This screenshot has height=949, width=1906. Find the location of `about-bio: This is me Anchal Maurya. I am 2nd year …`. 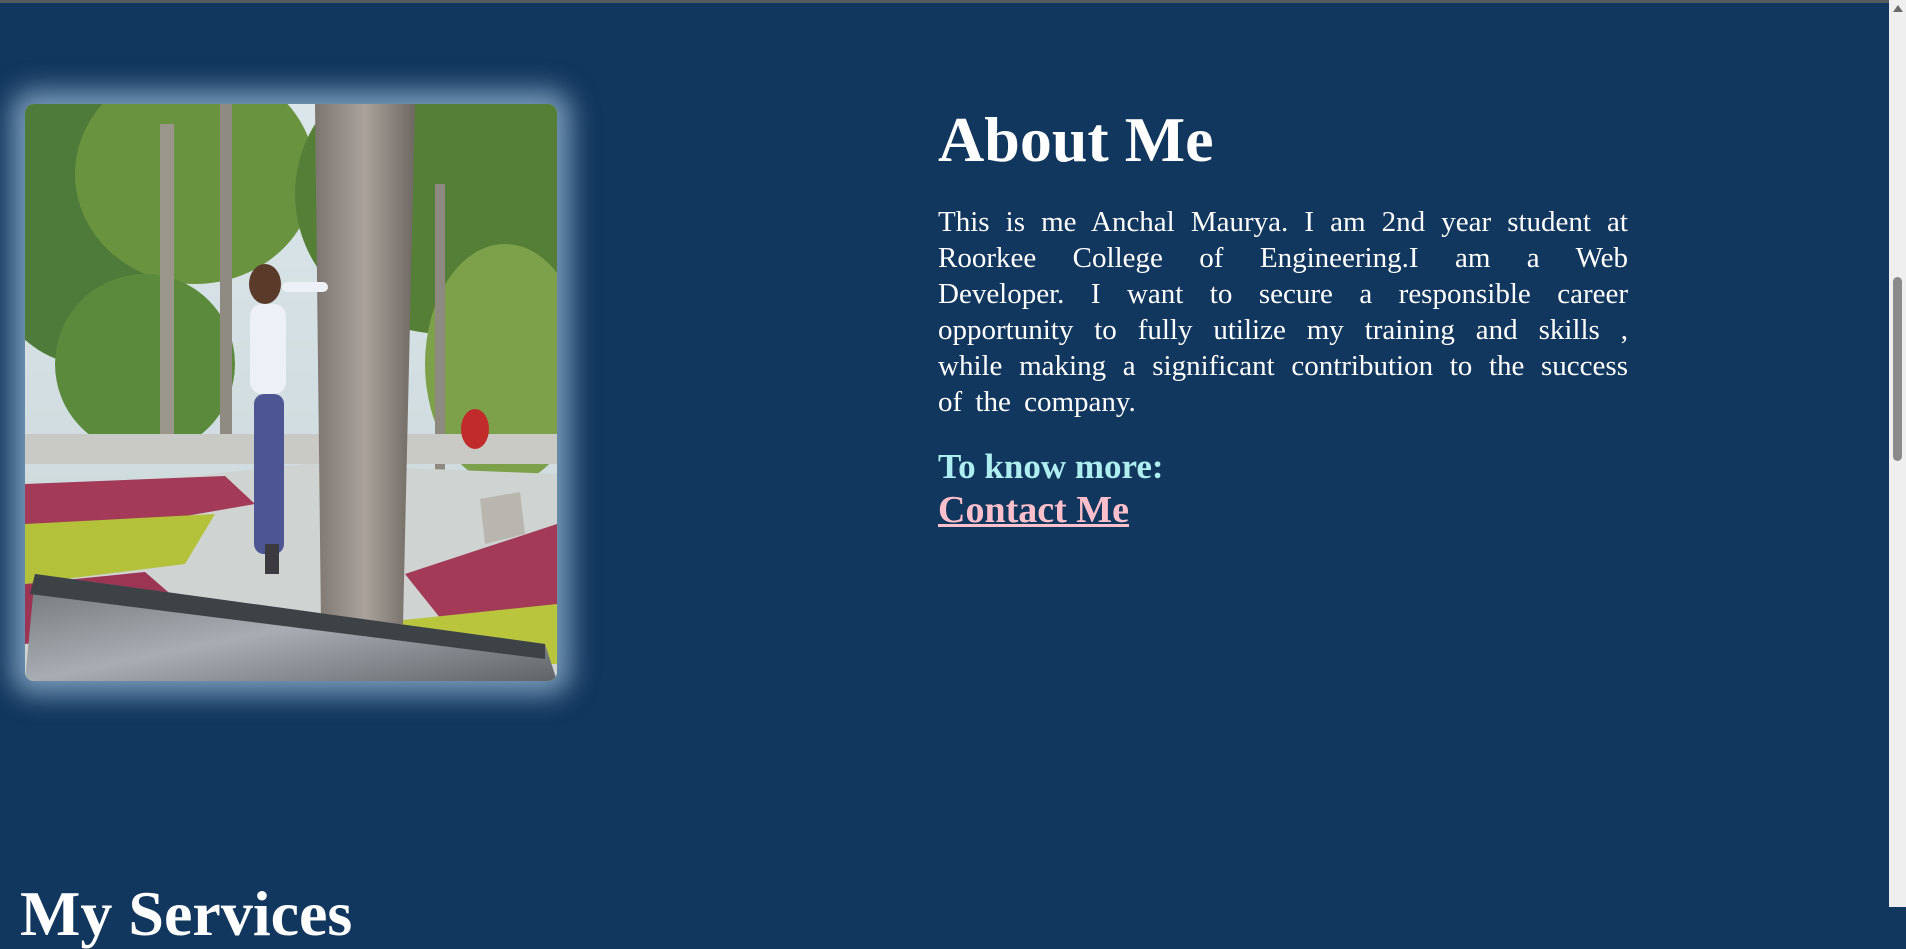

about-bio: This is me Anchal Maurya. I am 2nd year … is located at coordinates (1283, 312).